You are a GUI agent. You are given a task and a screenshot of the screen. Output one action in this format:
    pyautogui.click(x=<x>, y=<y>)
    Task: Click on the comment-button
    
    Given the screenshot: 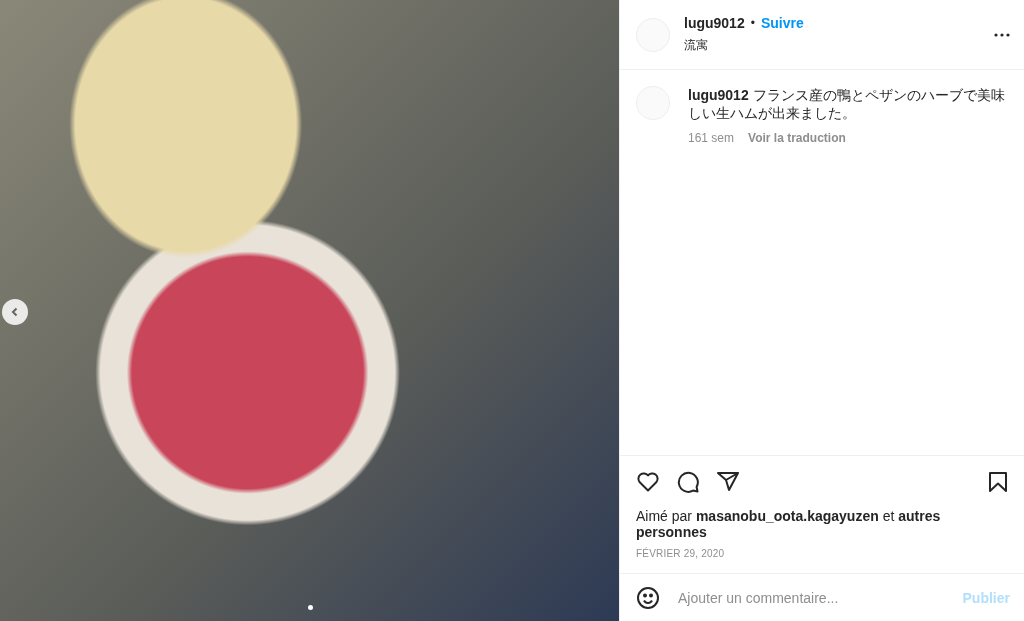 What is the action you would take?
    pyautogui.click(x=688, y=482)
    